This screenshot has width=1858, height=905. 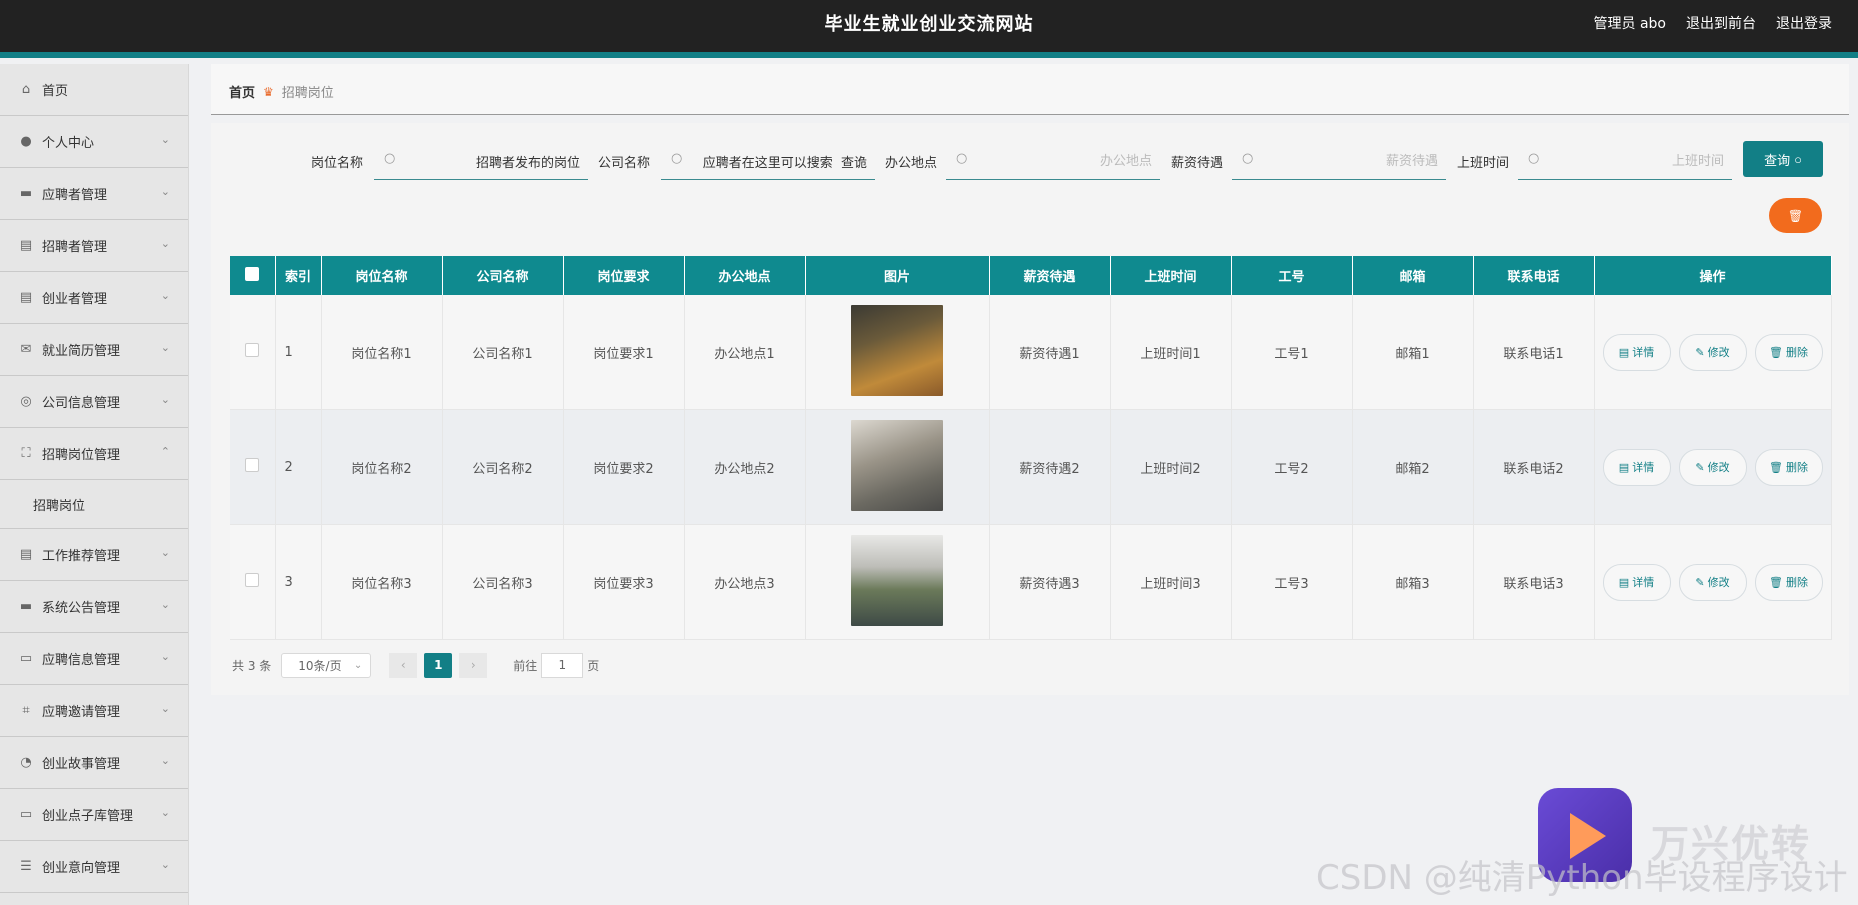 What do you see at coordinates (94, 298) in the screenshot?
I see `sidebar-item: ▤ 创业者管理 ⌄` at bounding box center [94, 298].